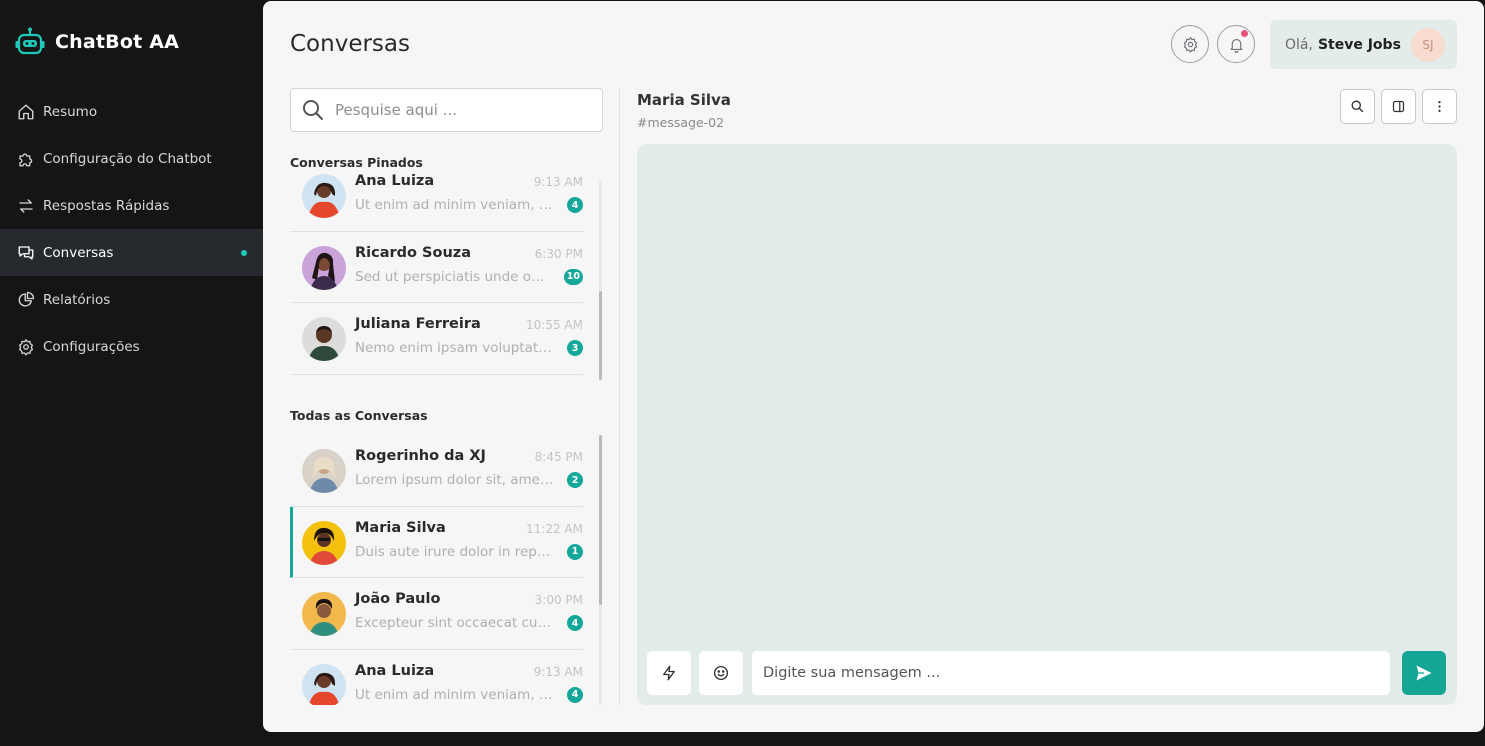  Describe the element at coordinates (681, 122) in the screenshot. I see `chat-channel-id: #message-02` at that location.